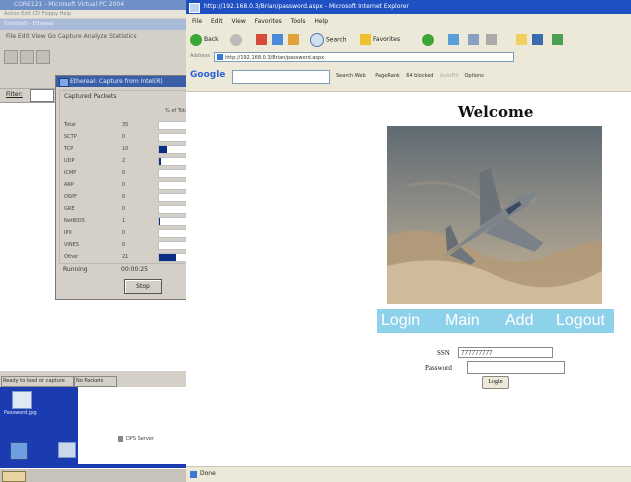 Image resolution: width=631 pixels, height=482 pixels. Describe the element at coordinates (197, 21) in the screenshot. I see `menu-file: File` at that location.